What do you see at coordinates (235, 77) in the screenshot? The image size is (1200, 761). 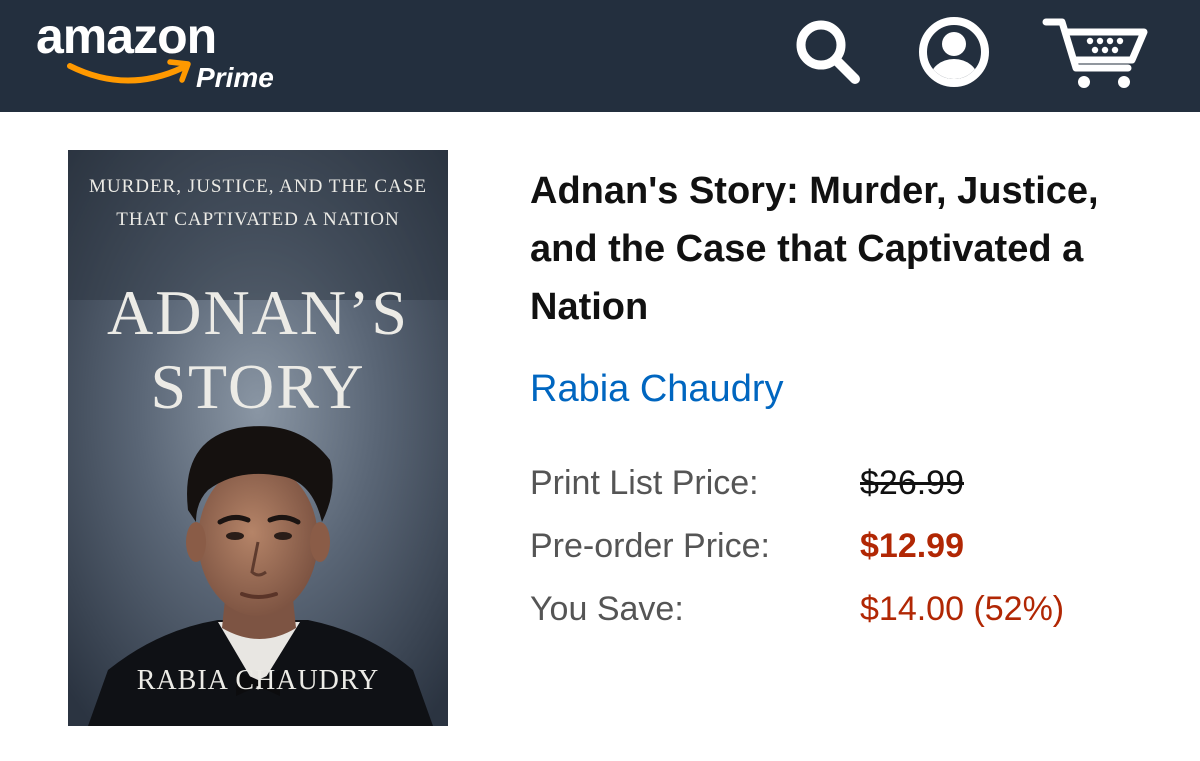 I see `logo-prime-text: Prime` at bounding box center [235, 77].